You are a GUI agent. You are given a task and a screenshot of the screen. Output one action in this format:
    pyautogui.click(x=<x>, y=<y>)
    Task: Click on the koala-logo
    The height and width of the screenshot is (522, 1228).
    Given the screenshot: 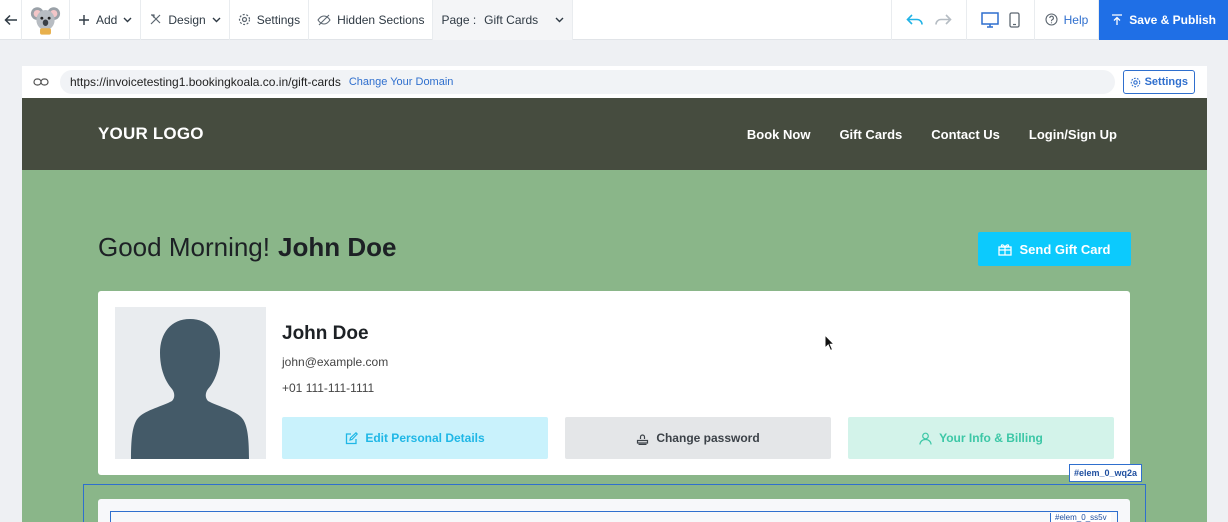 What is the action you would take?
    pyautogui.click(x=46, y=20)
    